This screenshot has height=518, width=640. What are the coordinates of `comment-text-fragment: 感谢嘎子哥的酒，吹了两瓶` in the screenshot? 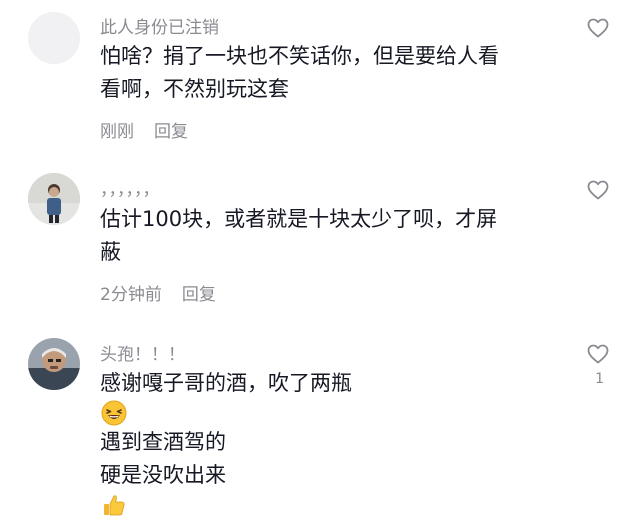 It's located at (226, 383).